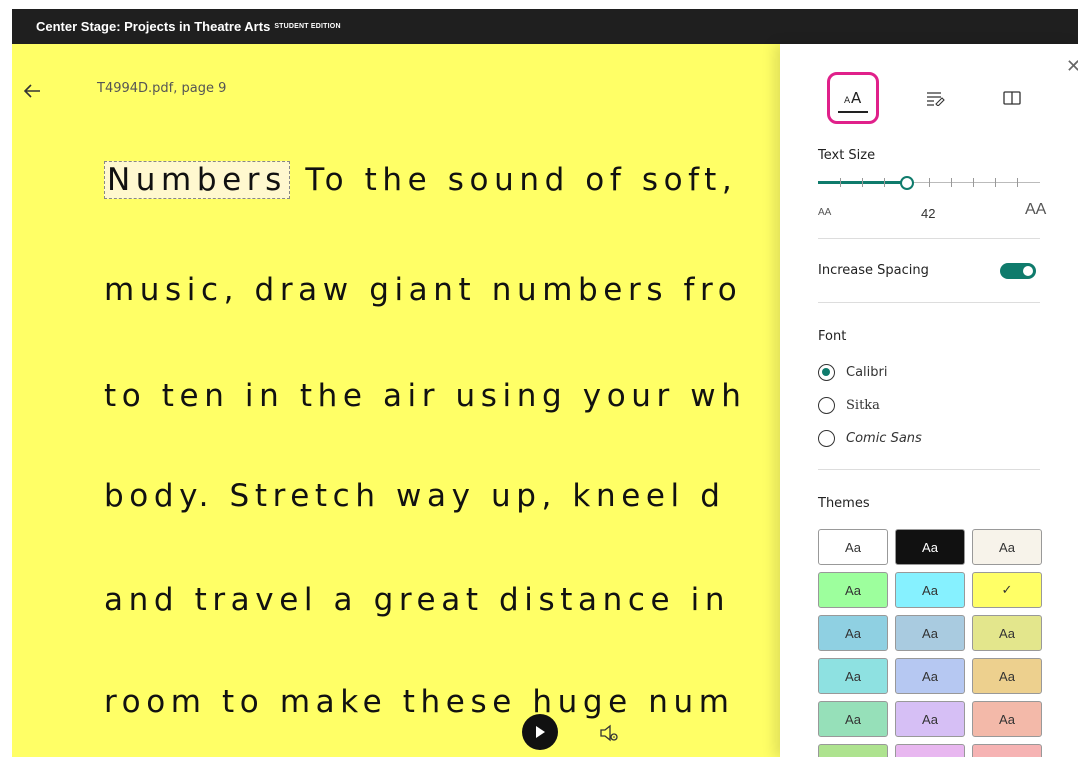 The width and height of the screenshot is (1078, 757). What do you see at coordinates (609, 733) in the screenshot?
I see `voice-settings-icon` at bounding box center [609, 733].